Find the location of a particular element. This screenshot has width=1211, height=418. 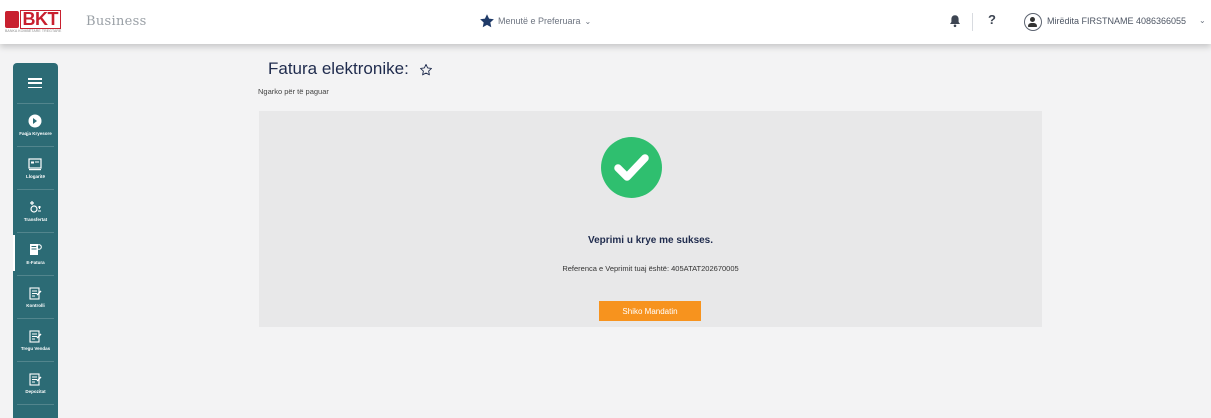

success-check-icon is located at coordinates (631, 167).